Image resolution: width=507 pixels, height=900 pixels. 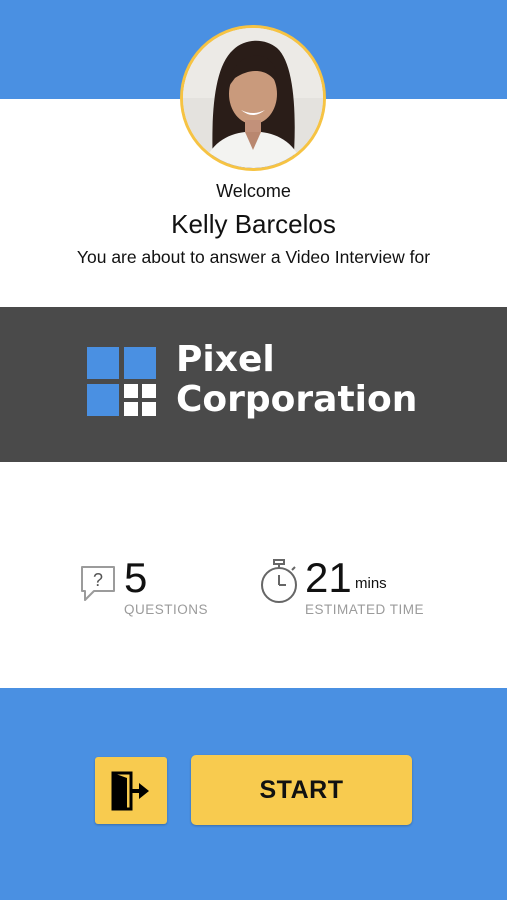 I want to click on questions-label: QUESTIONS, so click(x=166, y=609).